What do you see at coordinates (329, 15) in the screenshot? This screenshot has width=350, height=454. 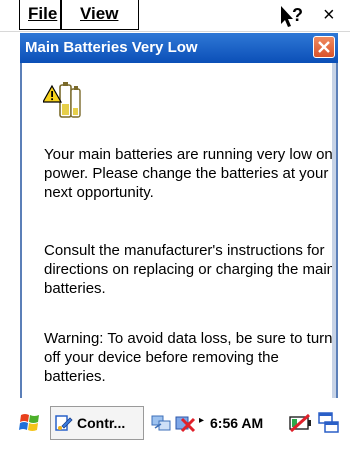 I see `close-icon: ×` at bounding box center [329, 15].